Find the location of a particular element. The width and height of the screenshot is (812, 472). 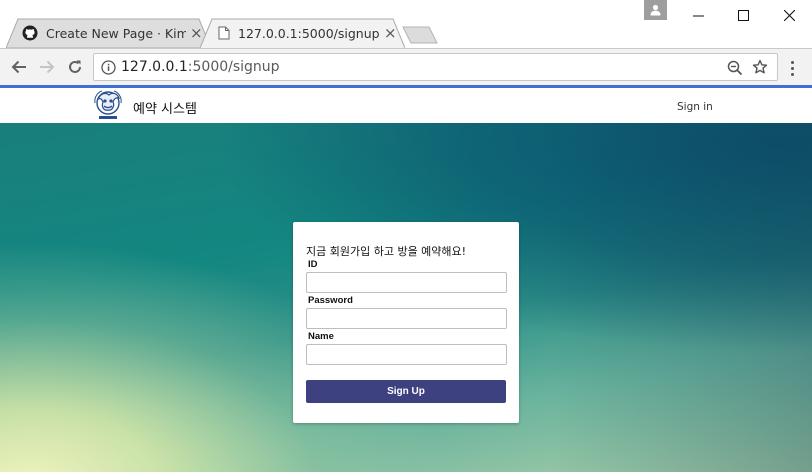

close-icon is located at coordinates (789, 15).